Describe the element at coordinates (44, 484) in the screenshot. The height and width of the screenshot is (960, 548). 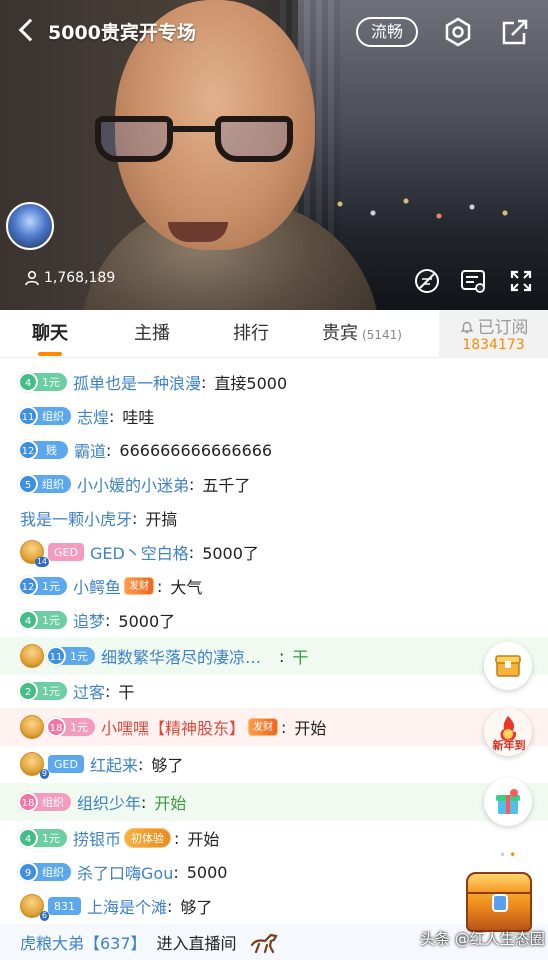
I see `fan-badge: 5 组织` at that location.